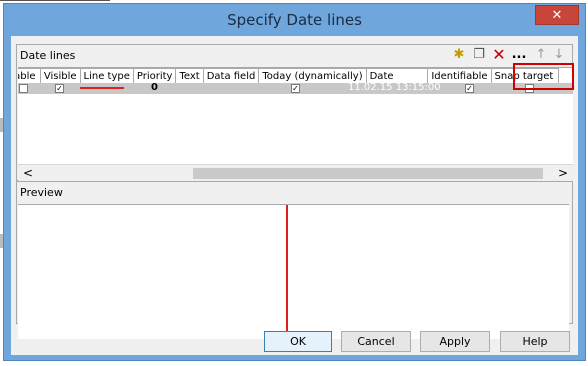  Describe the element at coordinates (559, 55) in the screenshot. I see `move-down-icon: ↓` at that location.